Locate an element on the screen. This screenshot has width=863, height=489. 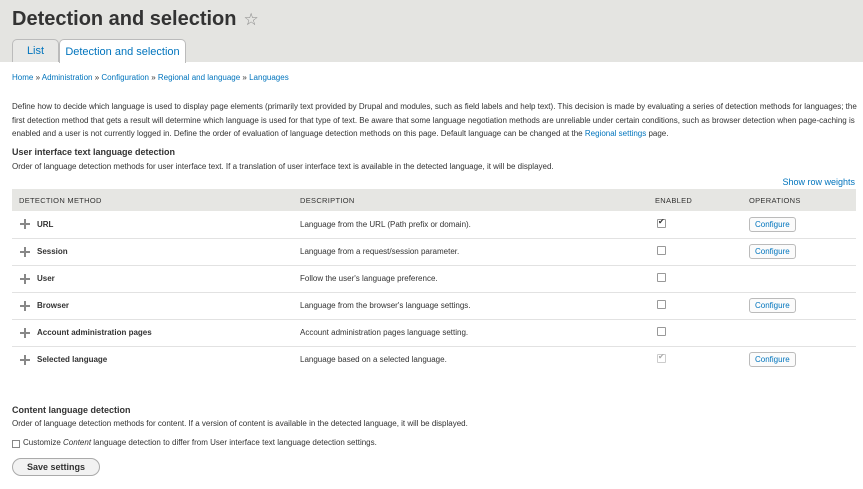
method-description: Follow the user's language preference. is located at coordinates (369, 278).